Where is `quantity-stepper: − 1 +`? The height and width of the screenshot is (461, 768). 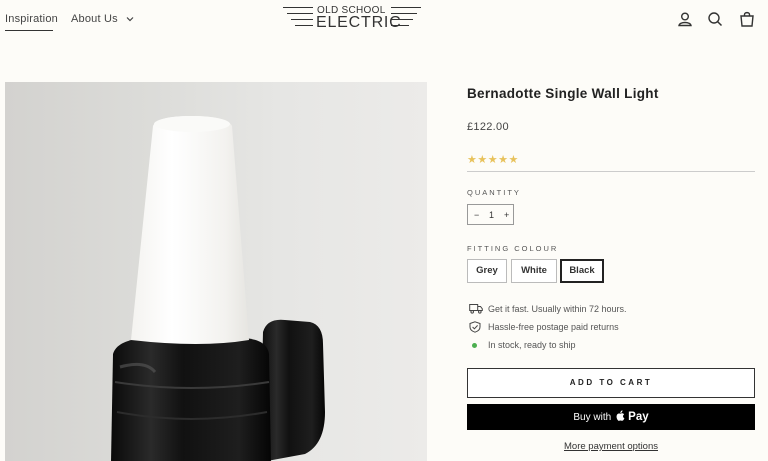 quantity-stepper: − 1 + is located at coordinates (490, 214).